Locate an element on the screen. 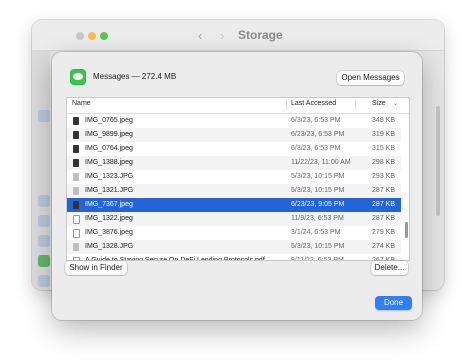  show-in-finder-button: Show in Finder is located at coordinates (96, 268).